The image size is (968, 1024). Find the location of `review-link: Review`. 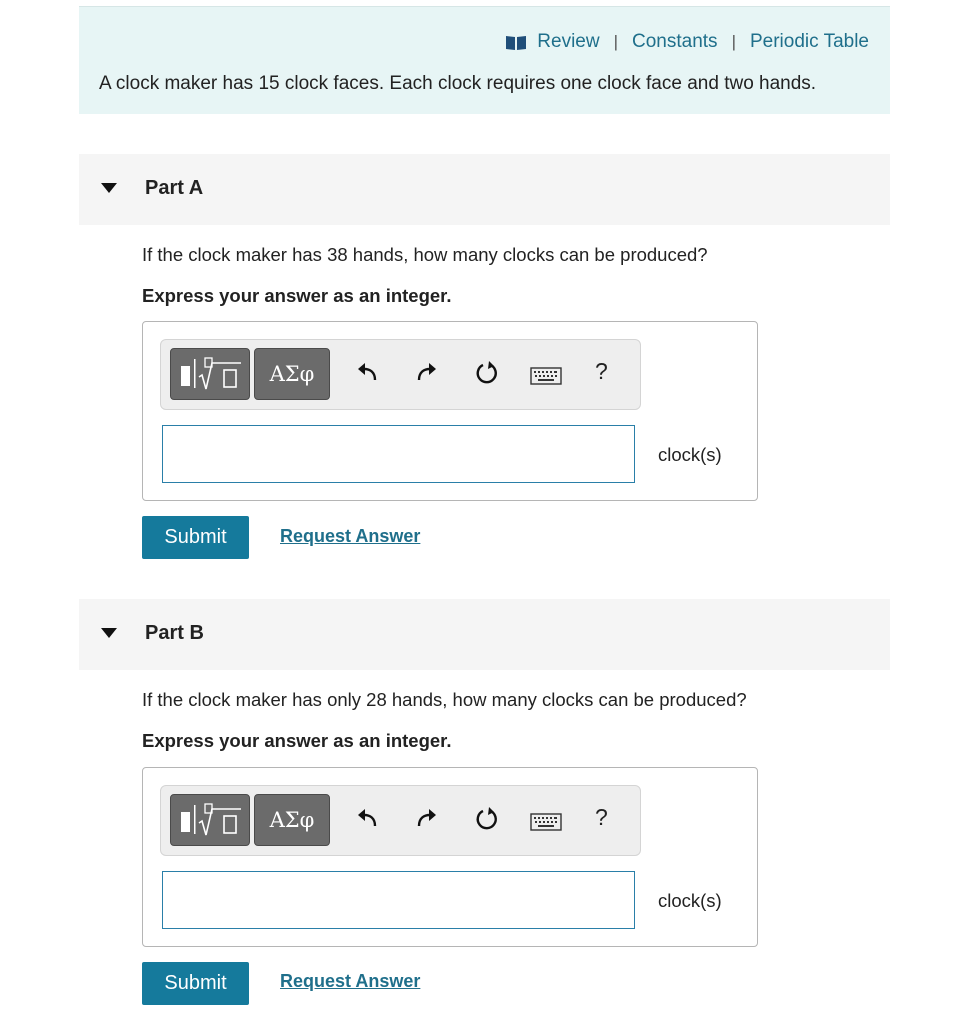

review-link: Review is located at coordinates (568, 42).